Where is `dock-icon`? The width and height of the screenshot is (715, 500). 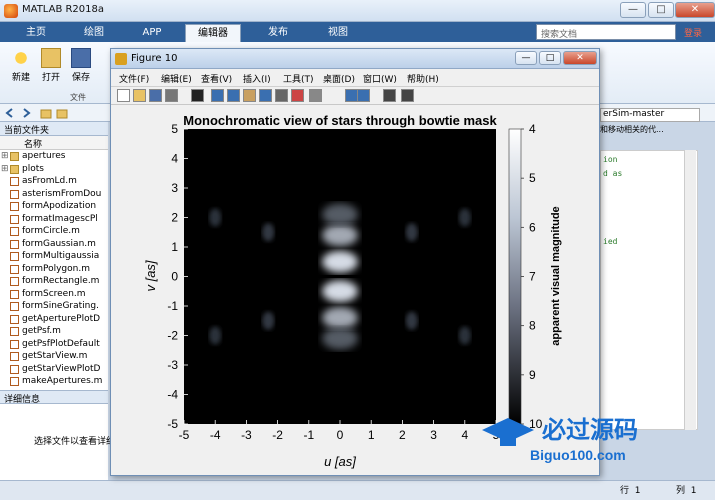 dock-icon is located at coordinates (407, 95).